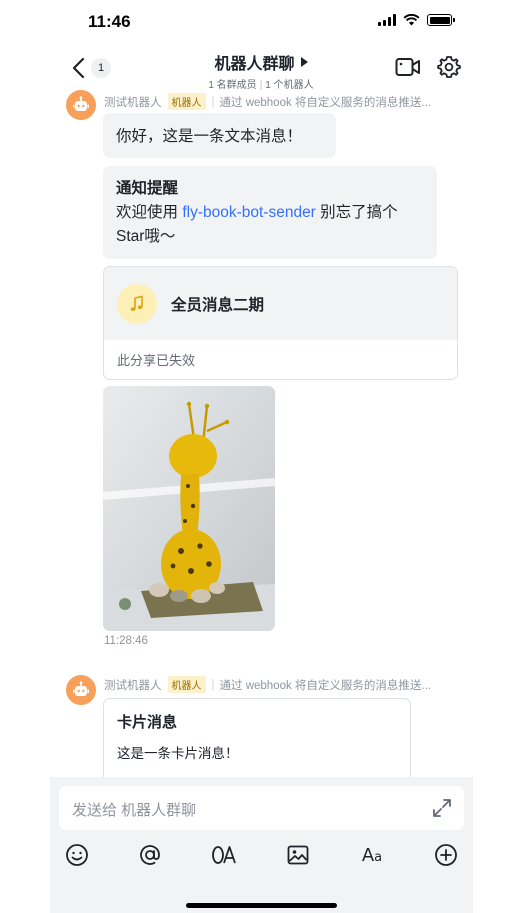  What do you see at coordinates (408, 67) in the screenshot?
I see `video-call-icon` at bounding box center [408, 67].